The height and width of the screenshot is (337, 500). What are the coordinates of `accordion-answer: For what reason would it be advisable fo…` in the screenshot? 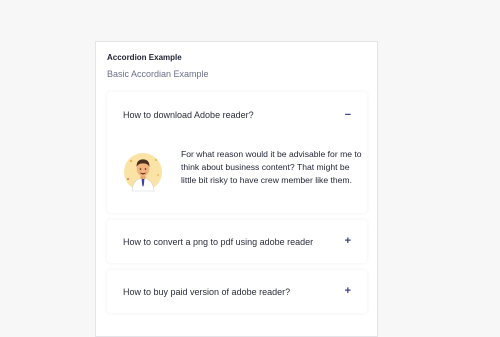 It's located at (271, 167).